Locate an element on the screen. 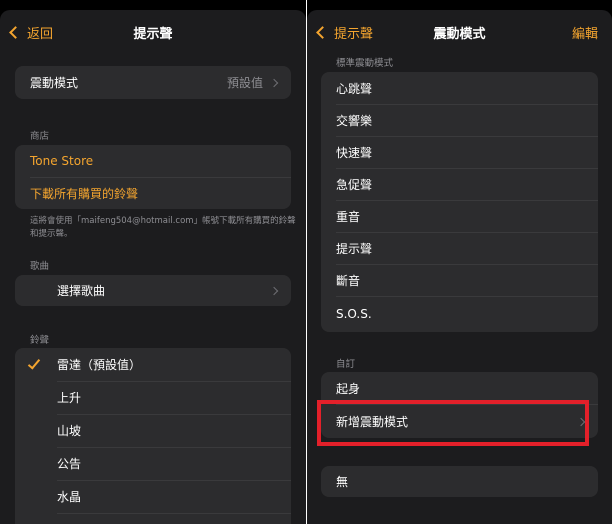  pattern-item: 重音 is located at coordinates (459, 216).